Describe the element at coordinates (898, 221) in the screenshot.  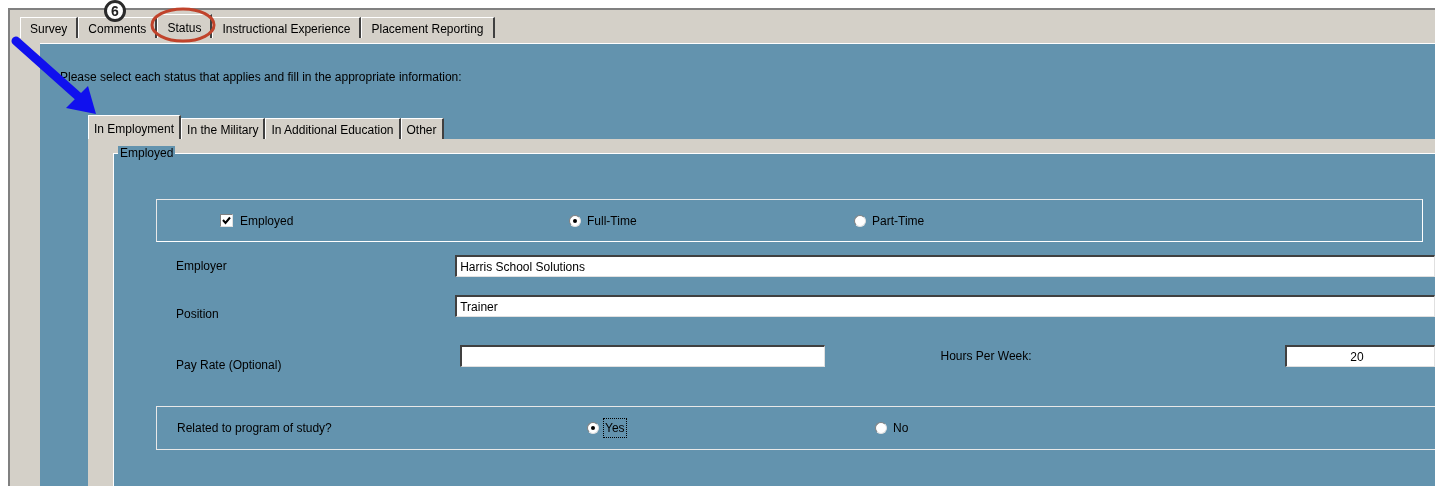
I see `radio-label: Part-Time` at that location.